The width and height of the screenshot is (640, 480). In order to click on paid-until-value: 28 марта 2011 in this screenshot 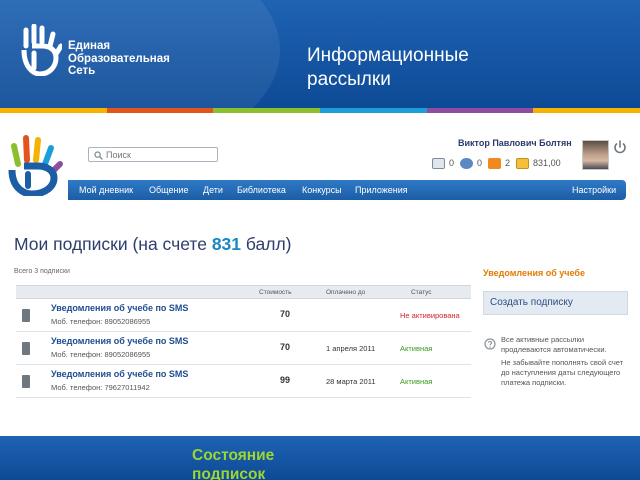, I will do `click(351, 381)`.